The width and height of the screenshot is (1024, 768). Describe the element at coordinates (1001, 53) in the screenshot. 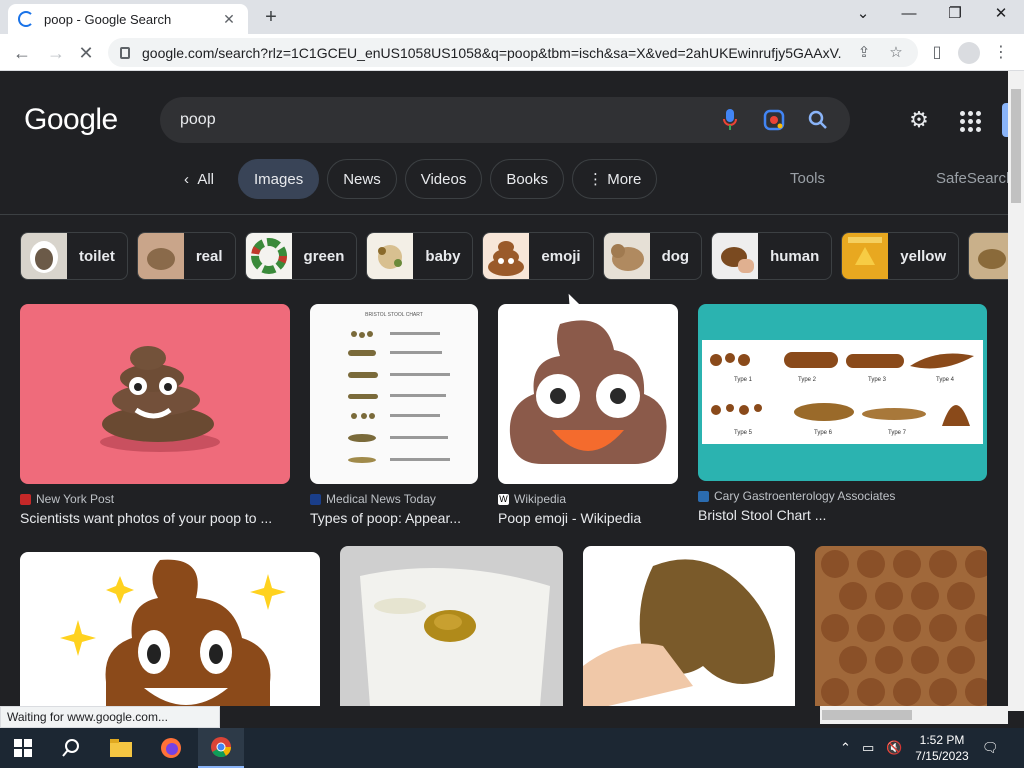

I see `menu-icon: ⋮` at that location.